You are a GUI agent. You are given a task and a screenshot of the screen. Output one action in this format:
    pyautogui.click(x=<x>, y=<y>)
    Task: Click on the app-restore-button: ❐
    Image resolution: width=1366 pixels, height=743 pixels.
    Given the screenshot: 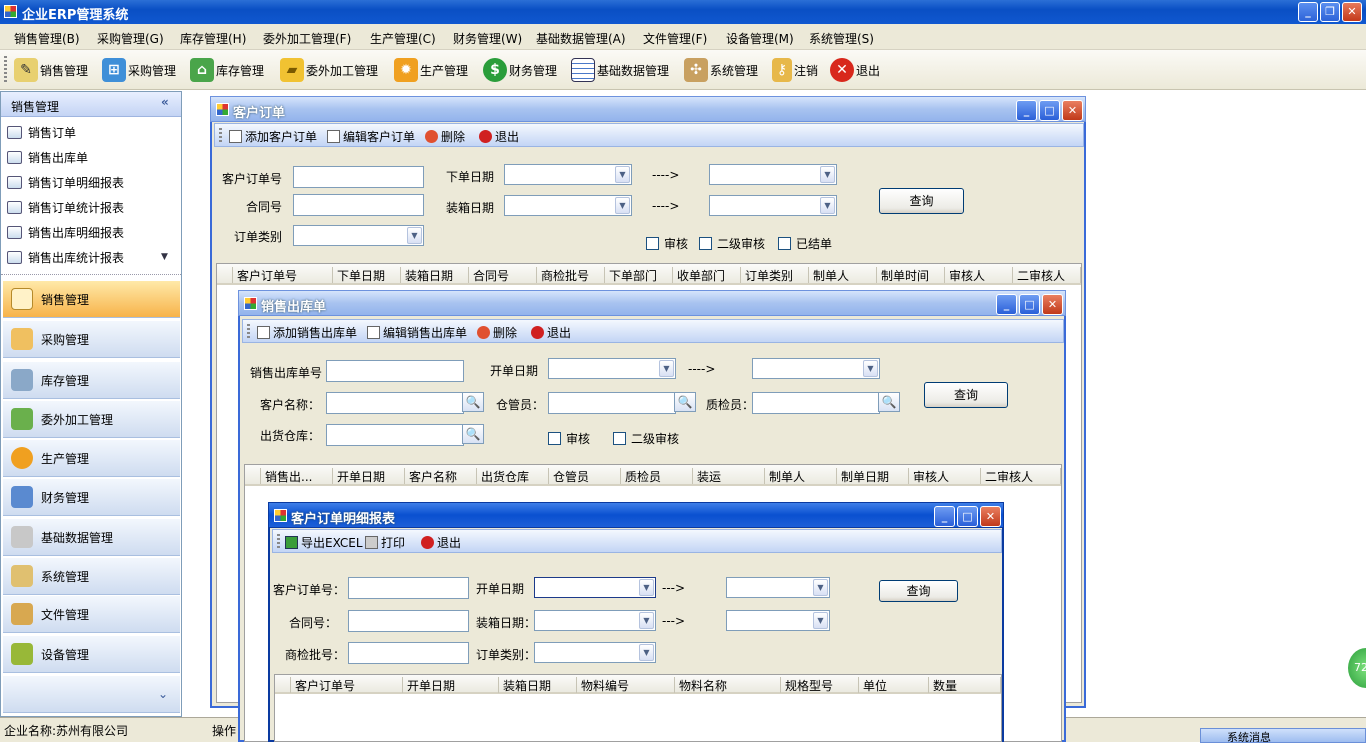 What is the action you would take?
    pyautogui.click(x=1330, y=12)
    